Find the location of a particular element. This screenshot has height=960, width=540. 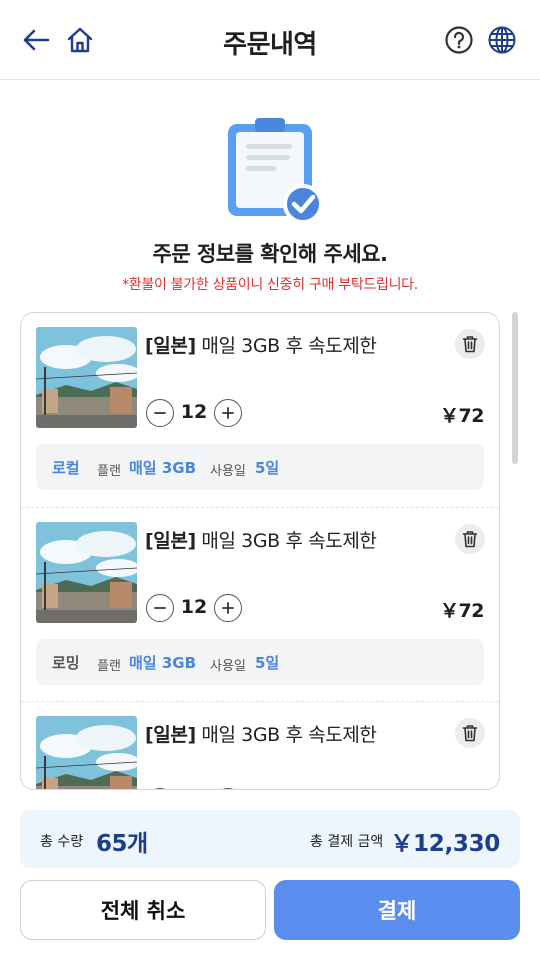

network-type-badge: 로밍 is located at coordinates (66, 663).